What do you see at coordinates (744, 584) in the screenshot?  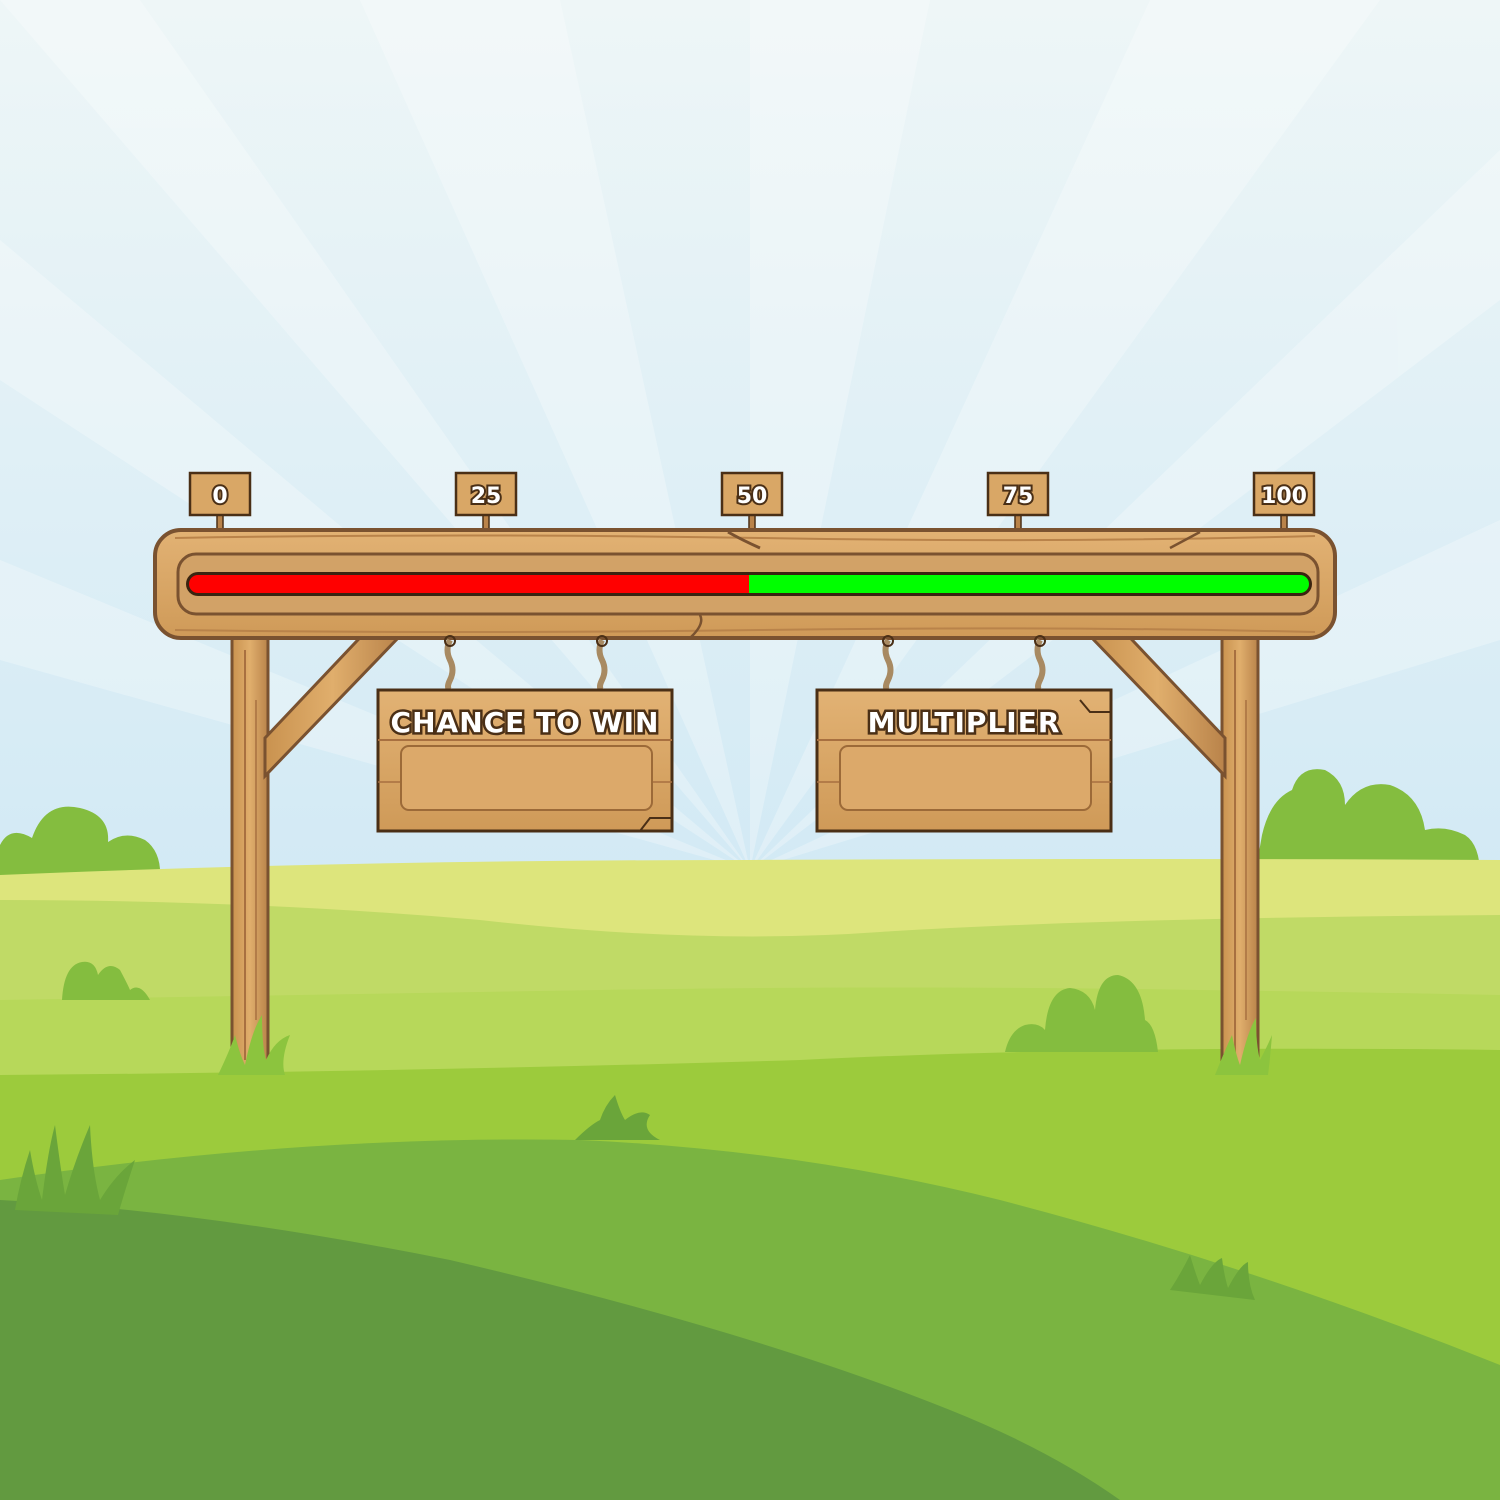 I see `progress-fill-red-edge` at bounding box center [744, 584].